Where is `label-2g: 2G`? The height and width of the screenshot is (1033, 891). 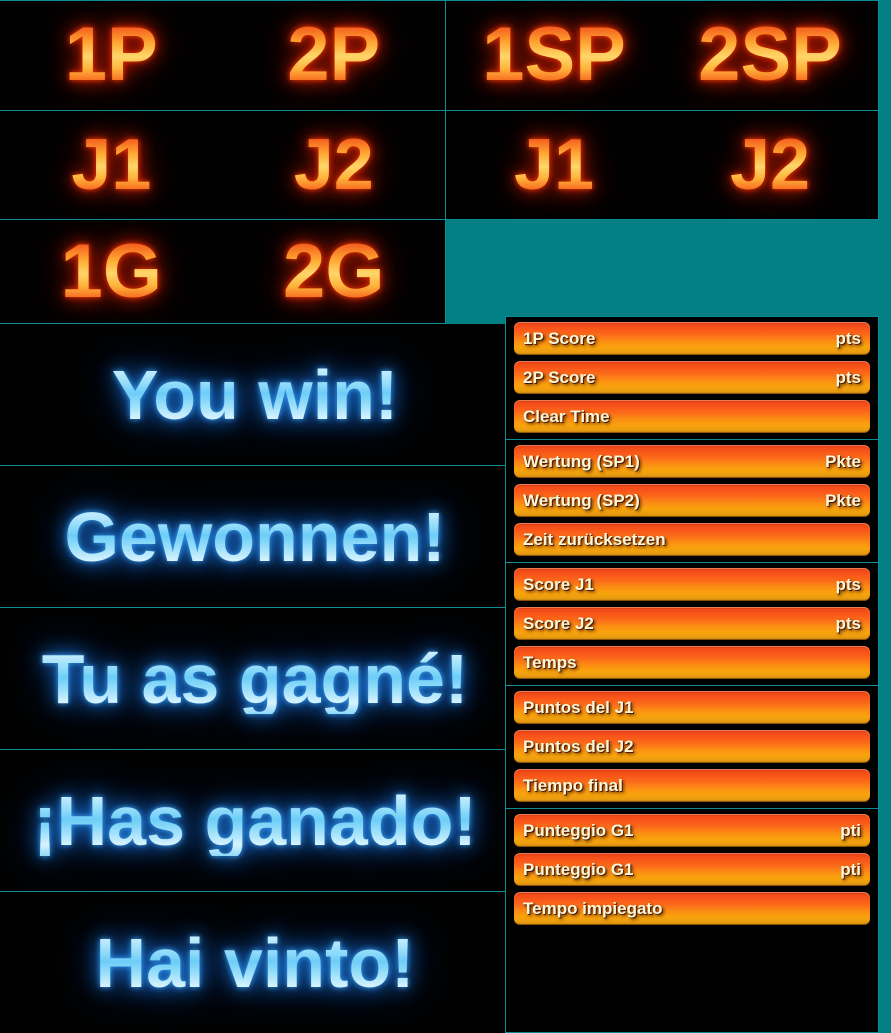 label-2g: 2G is located at coordinates (334, 271).